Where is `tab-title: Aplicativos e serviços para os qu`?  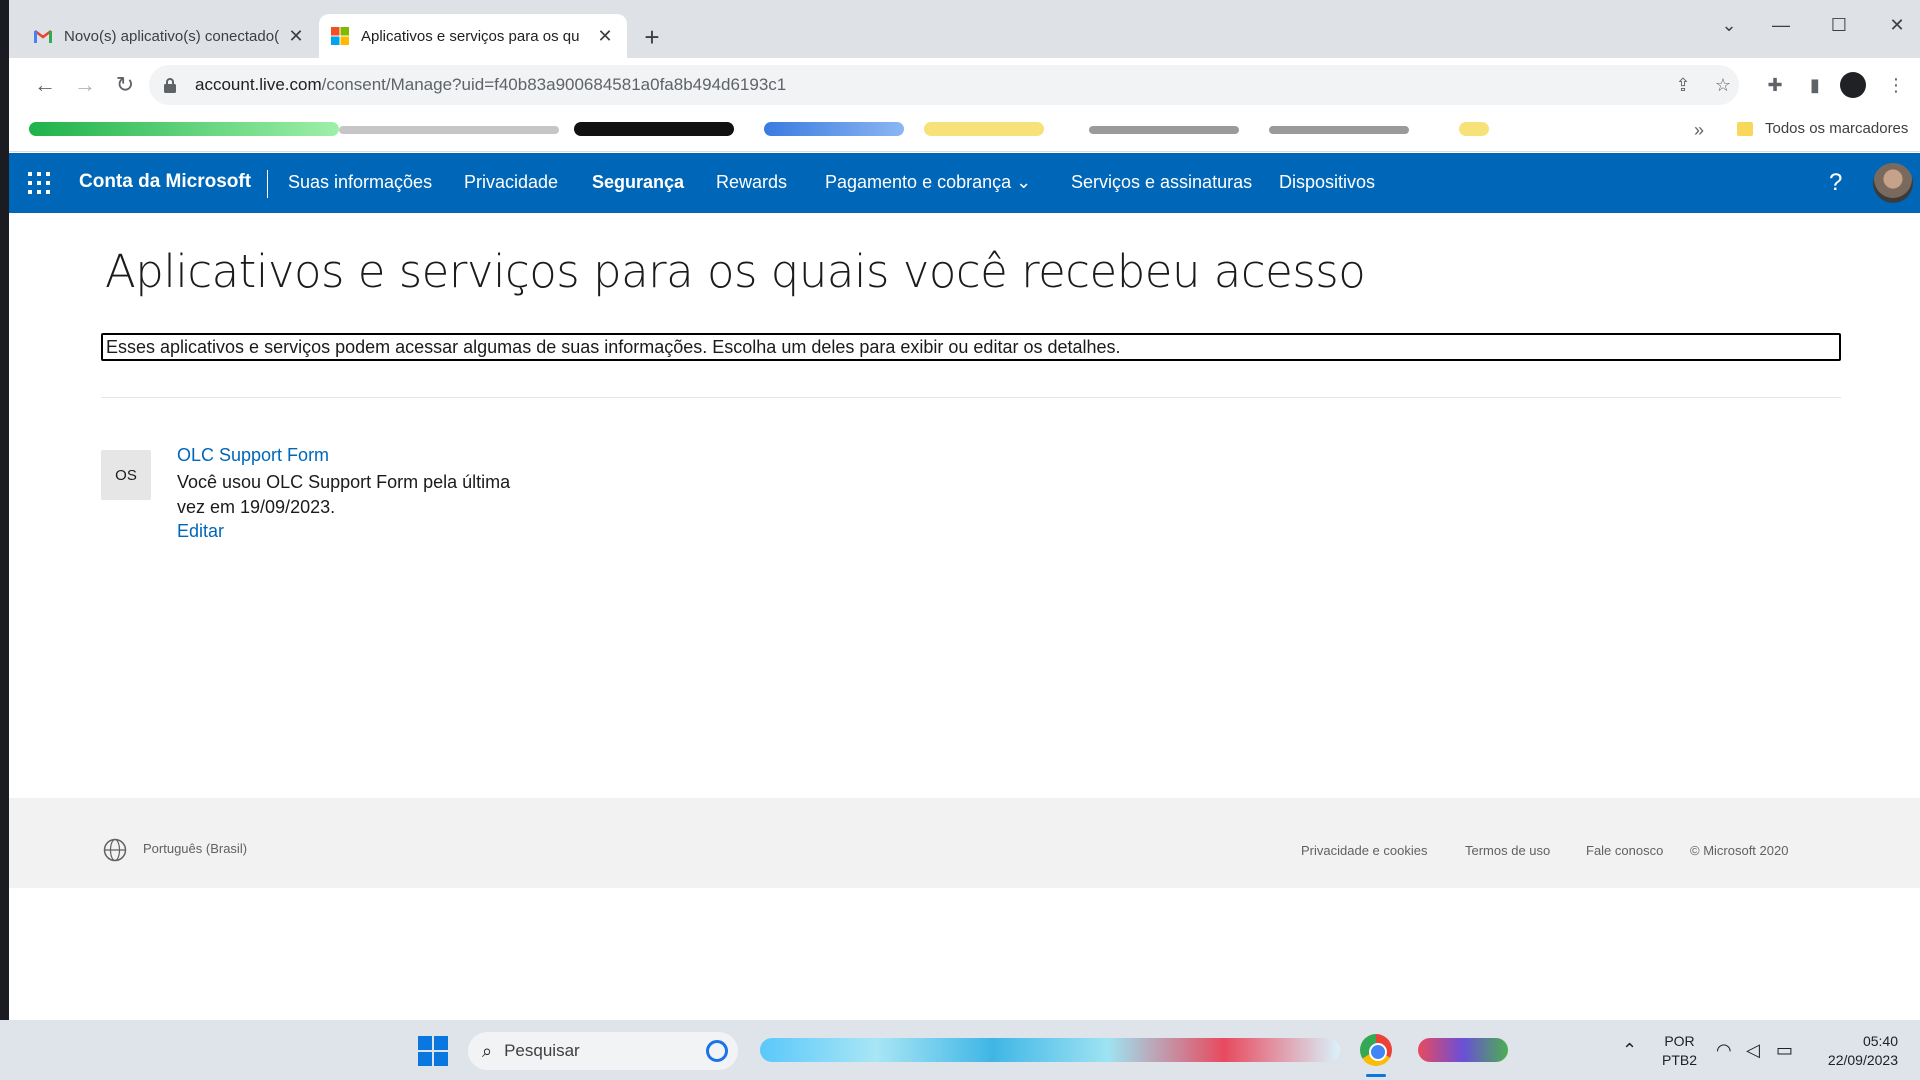
tab-title: Aplicativos e serviços para os qu is located at coordinates (470, 36).